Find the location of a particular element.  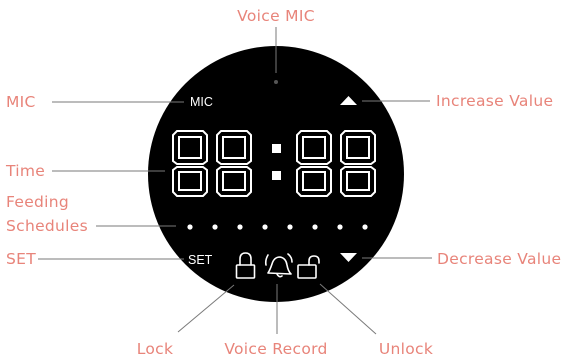

display-colon-top is located at coordinates (276, 148).